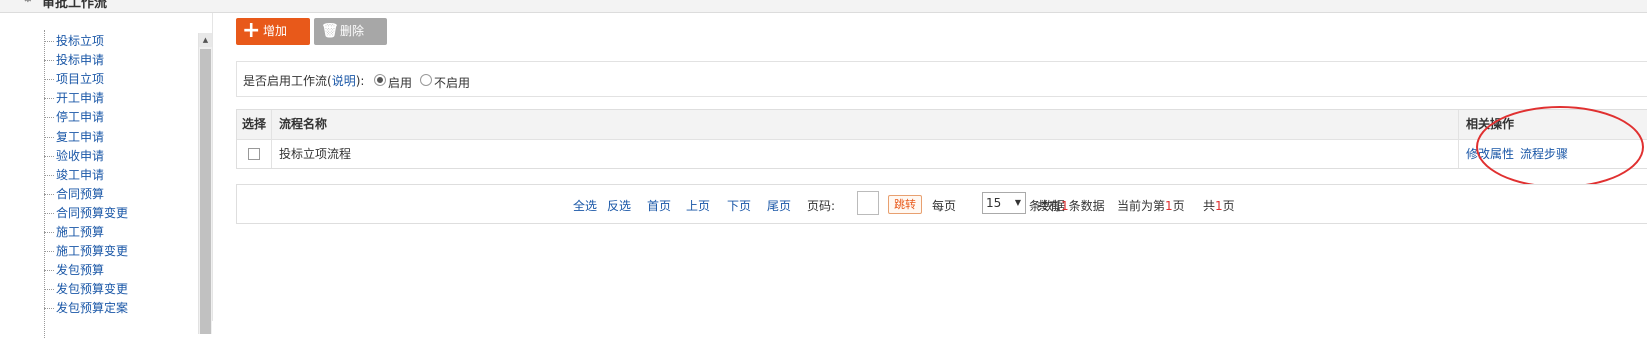  Describe the element at coordinates (400, 83) in the screenshot. I see `radio-enable-label: 启用` at that location.